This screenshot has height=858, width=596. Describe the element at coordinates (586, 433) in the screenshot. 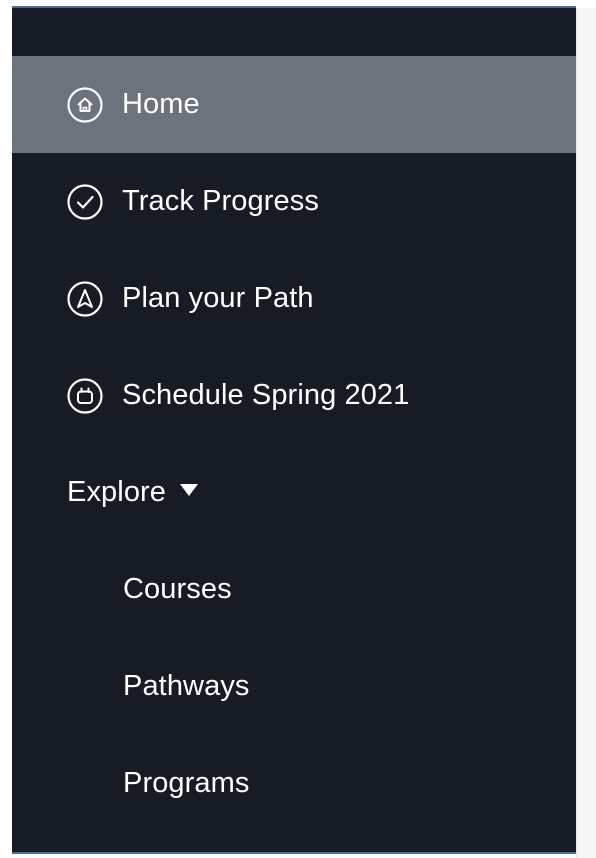

I see `content-edge` at that location.